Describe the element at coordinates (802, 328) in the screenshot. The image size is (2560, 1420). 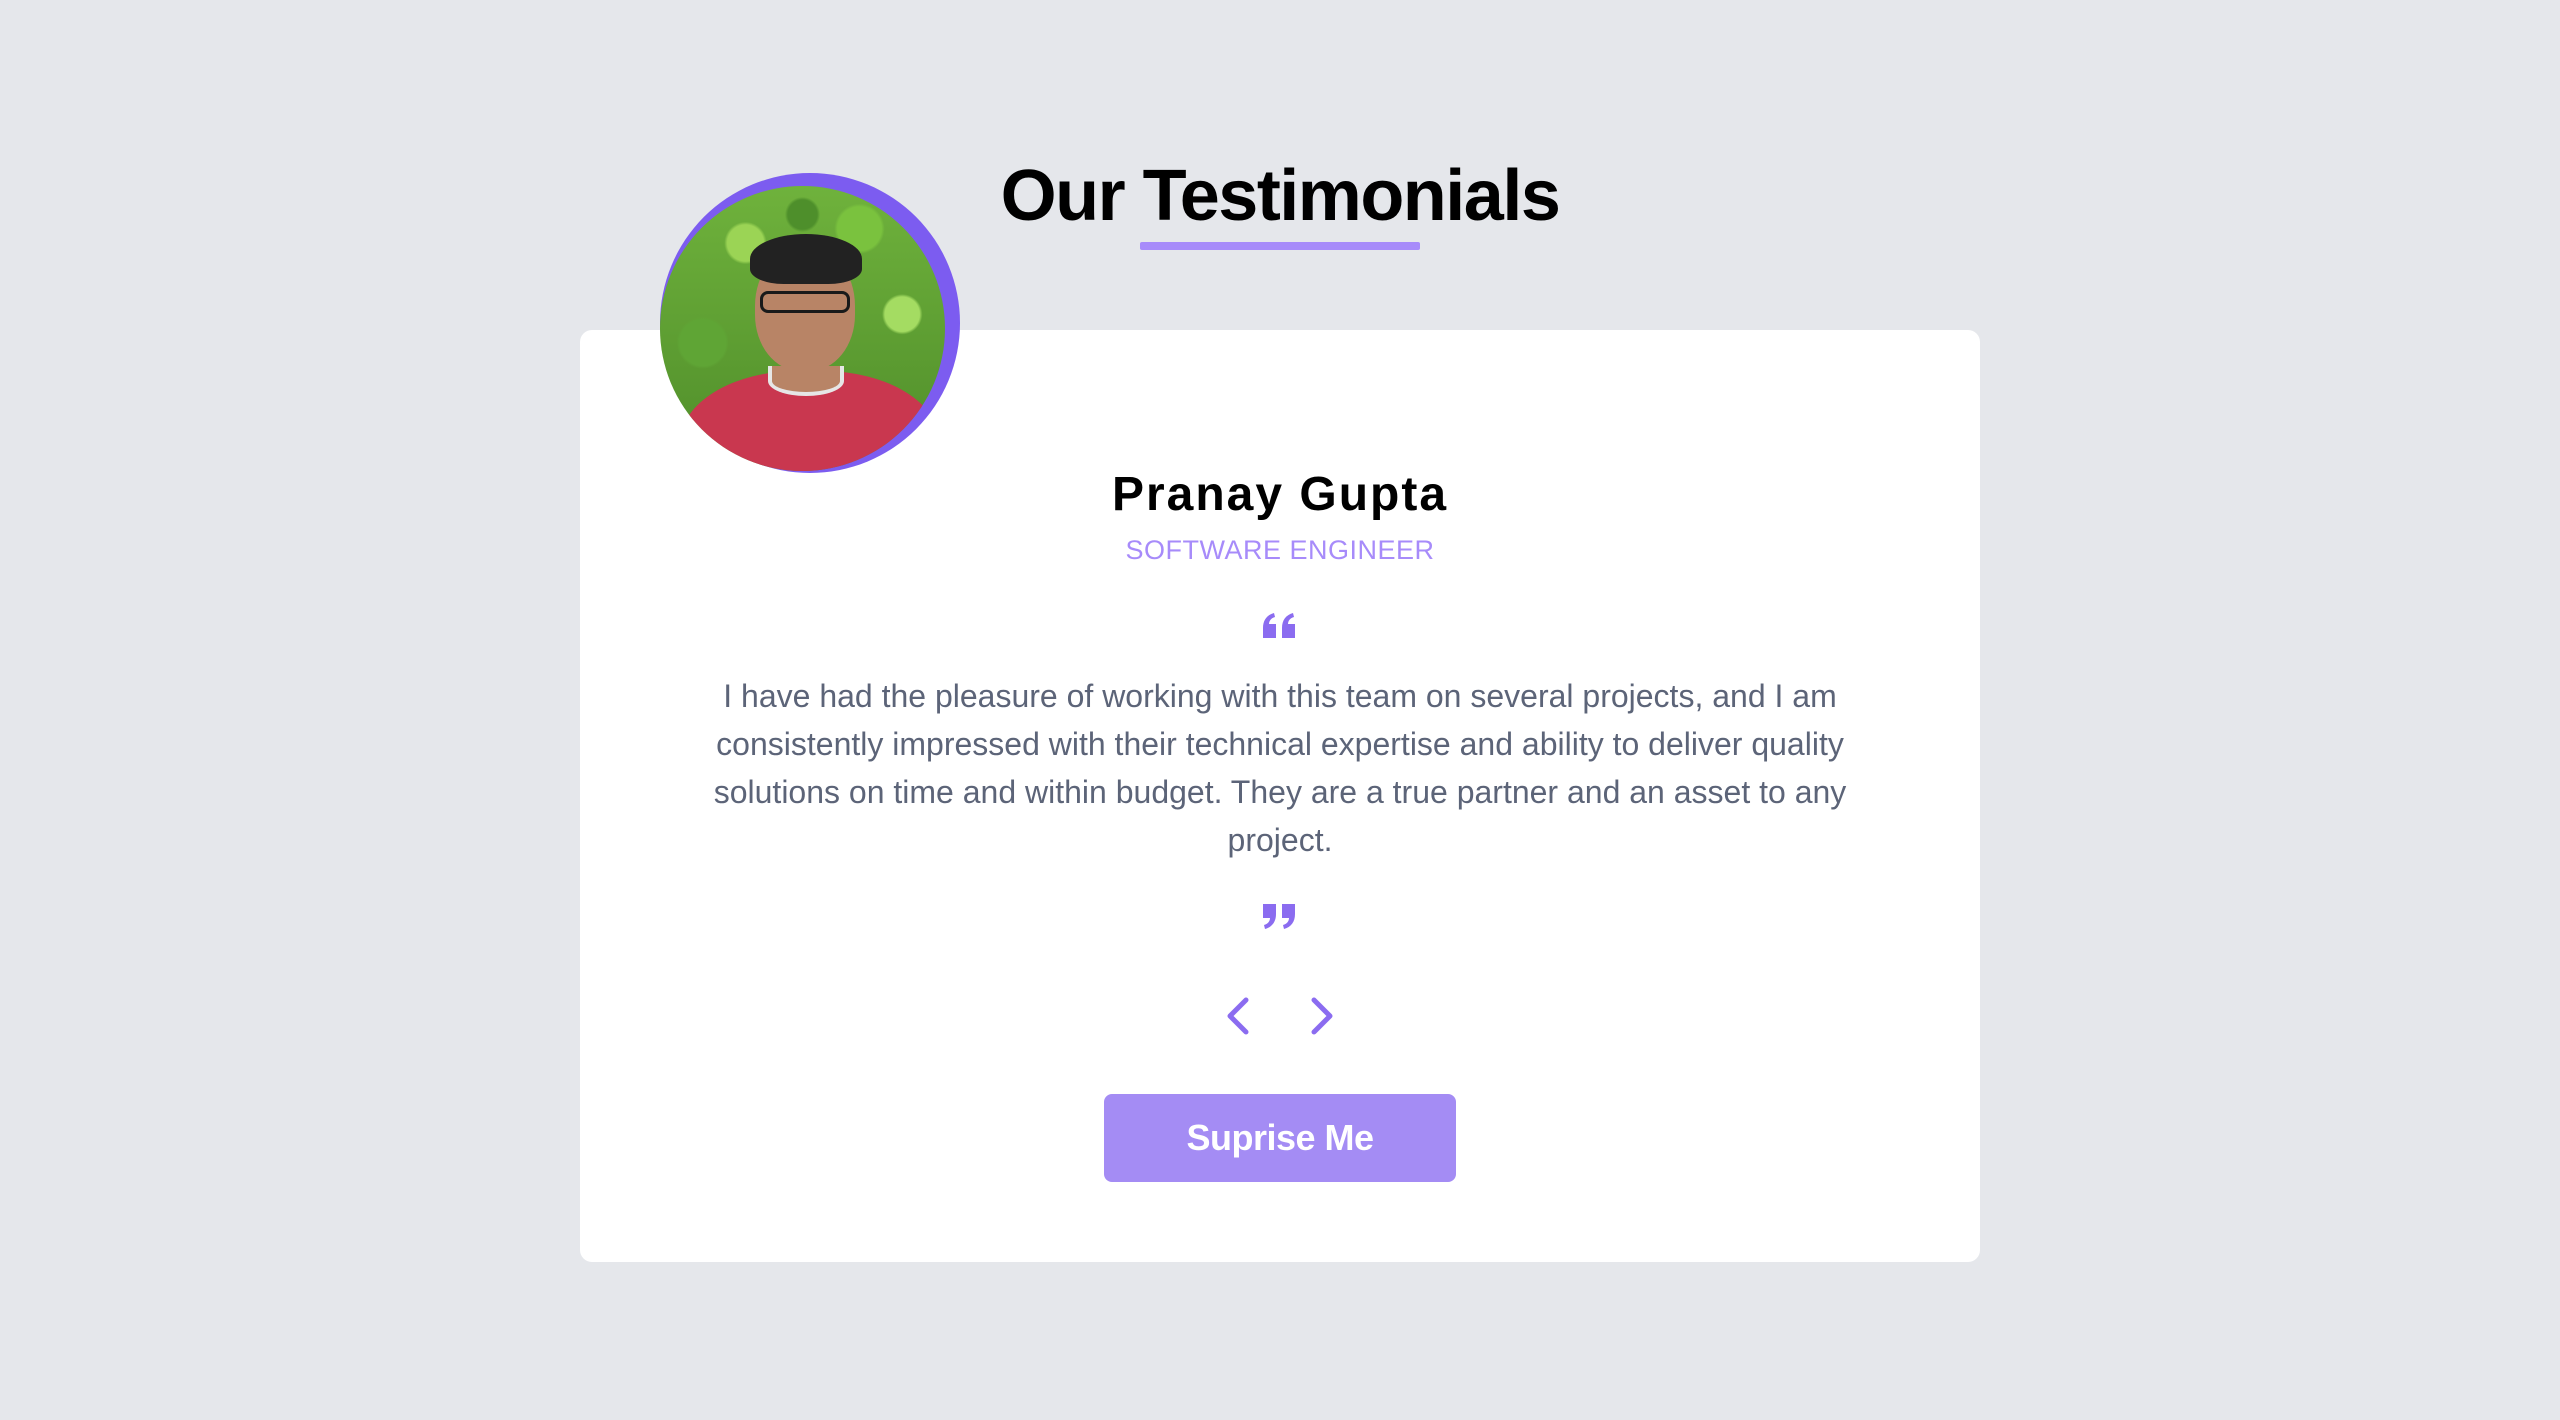
I see `avatar-photo` at that location.